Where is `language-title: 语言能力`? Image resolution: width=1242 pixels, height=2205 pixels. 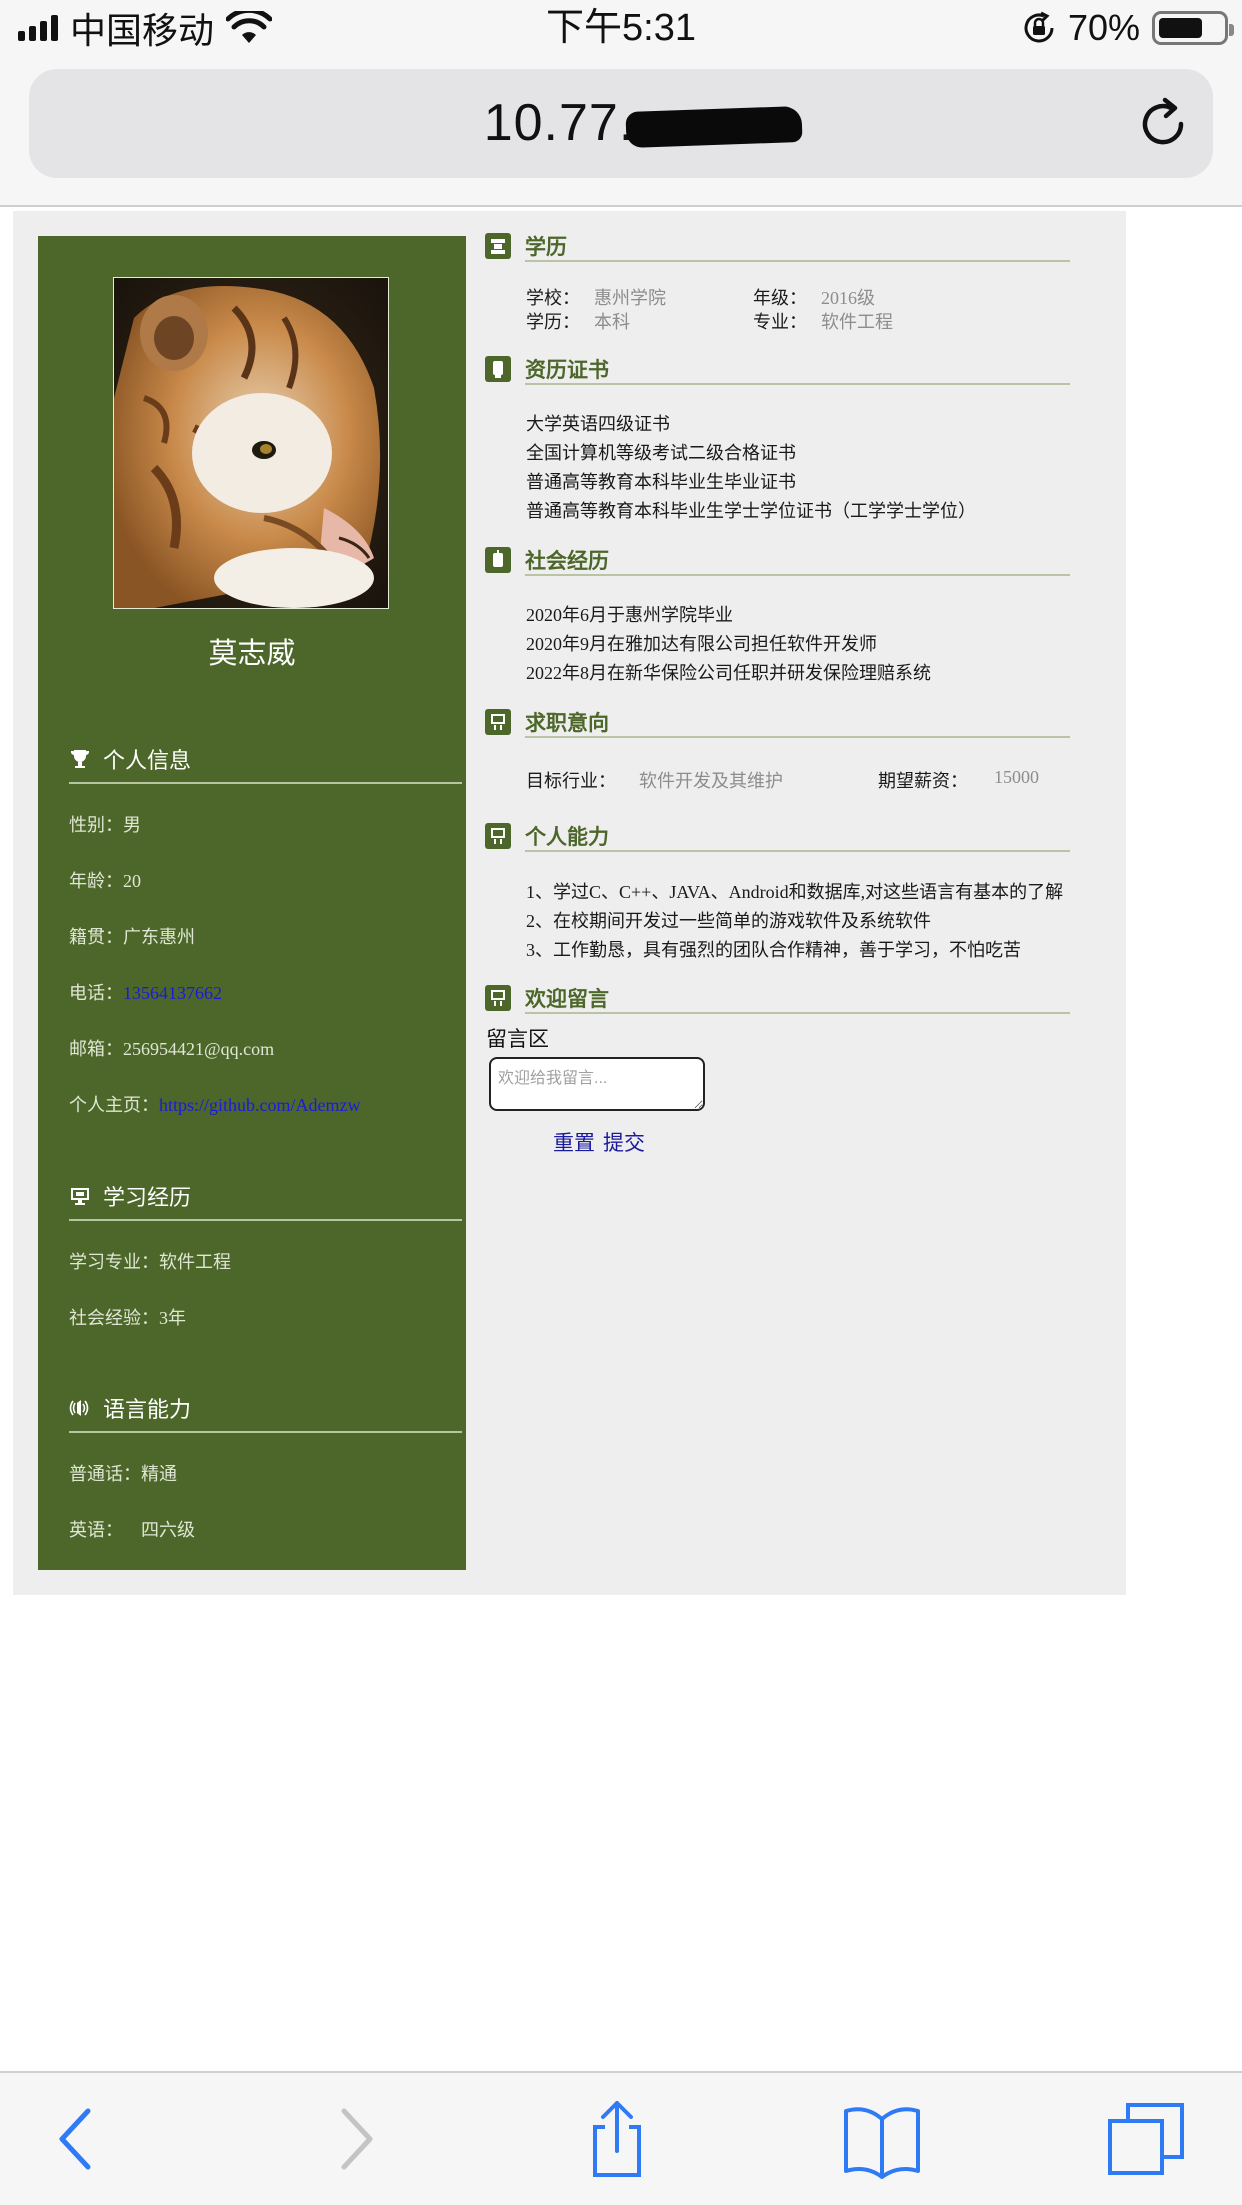
language-title: 语言能力 is located at coordinates (147, 1409).